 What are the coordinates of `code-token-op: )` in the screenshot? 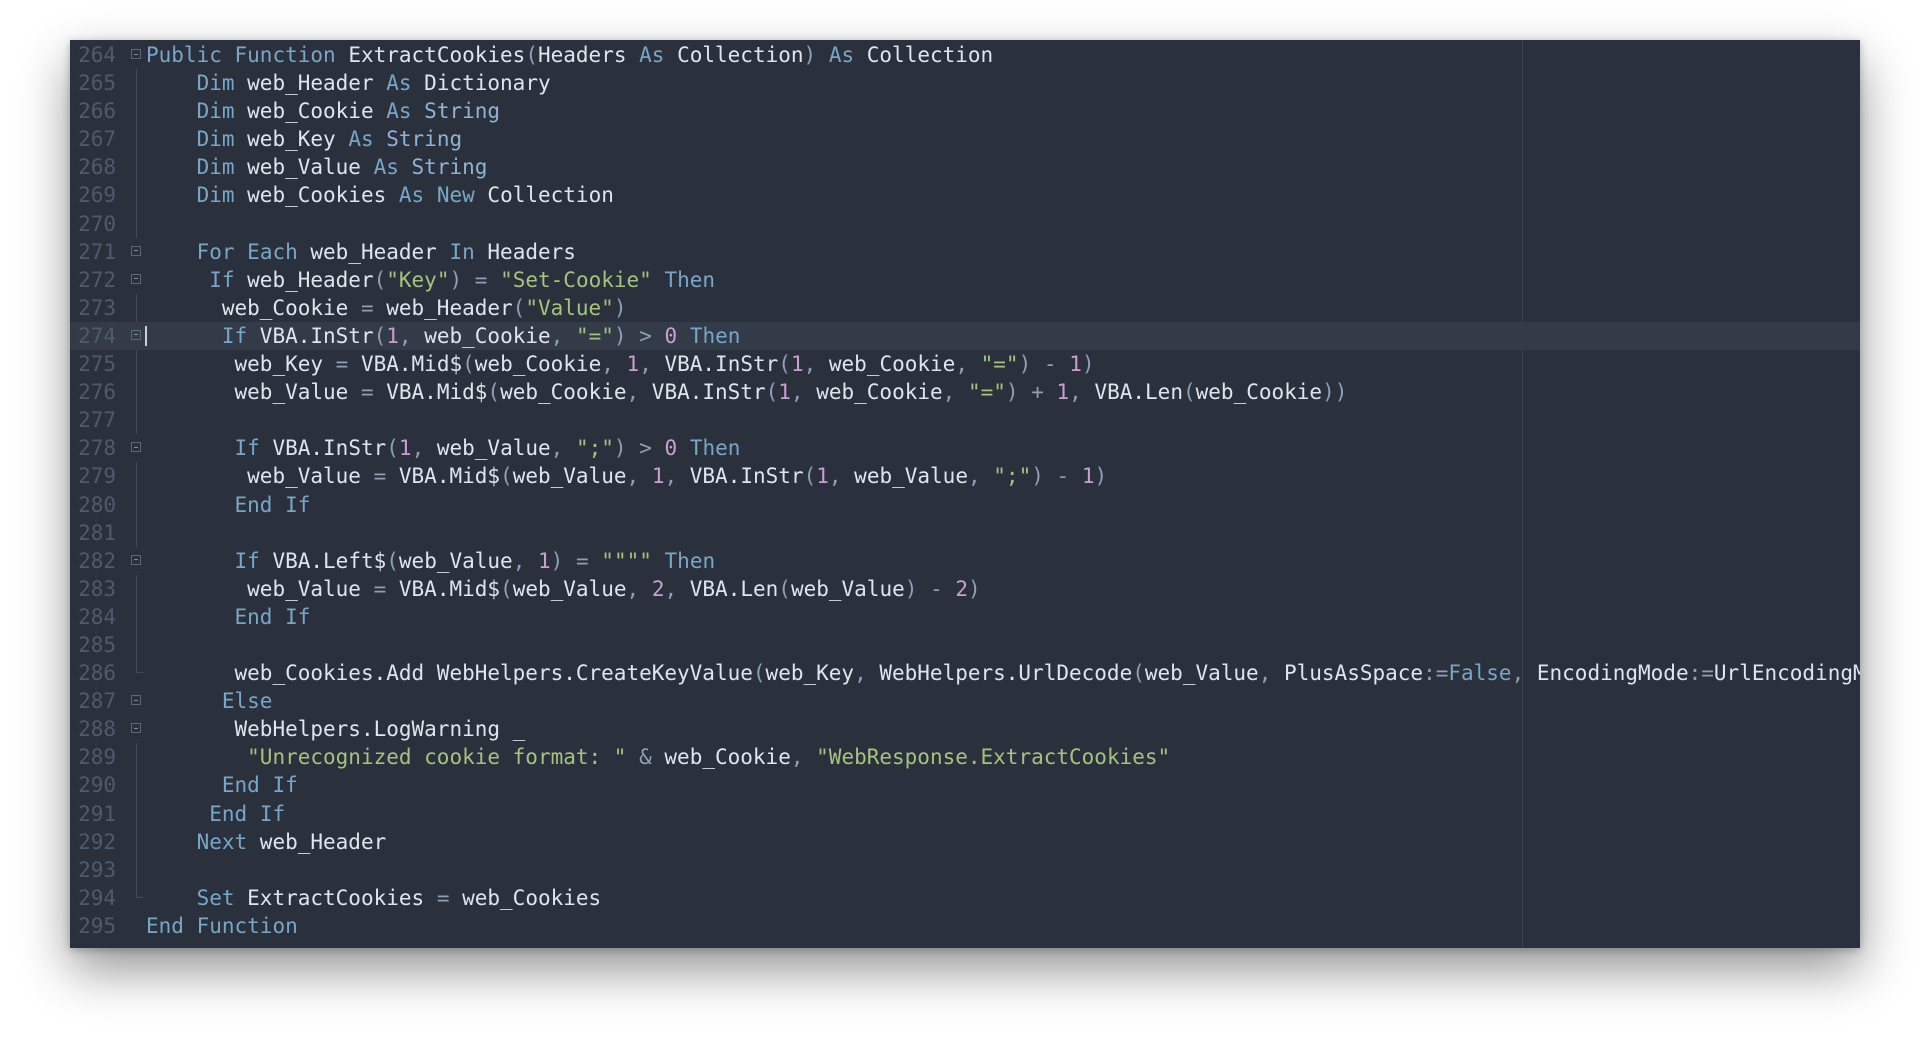 It's located at (1025, 364).